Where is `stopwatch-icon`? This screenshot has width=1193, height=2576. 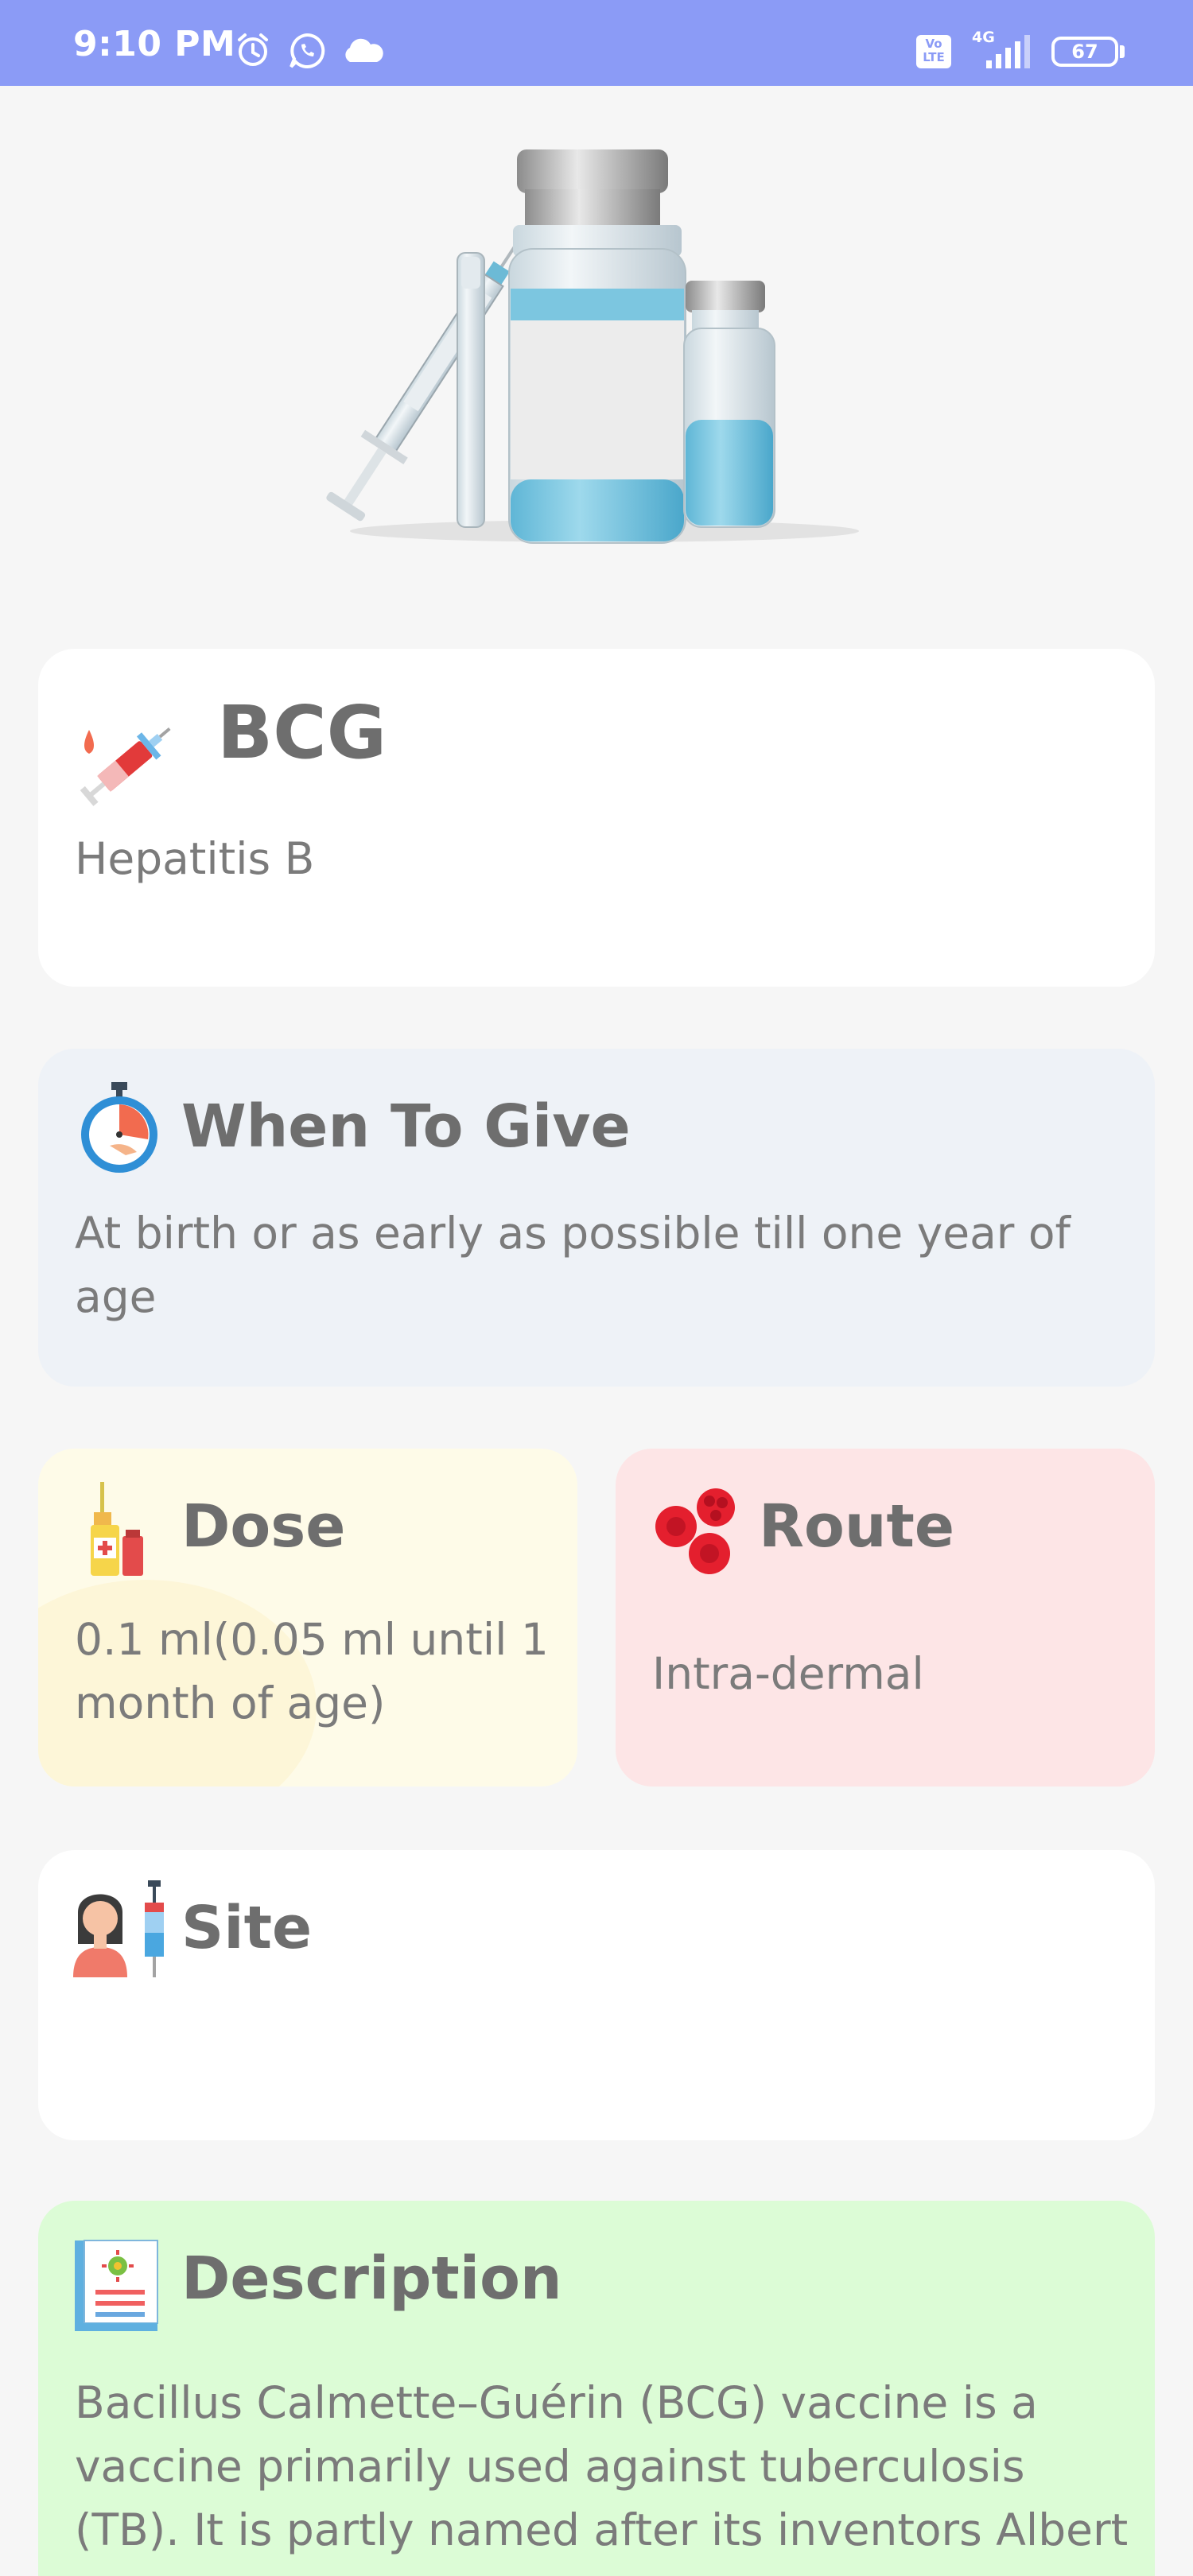
stopwatch-icon is located at coordinates (119, 1127).